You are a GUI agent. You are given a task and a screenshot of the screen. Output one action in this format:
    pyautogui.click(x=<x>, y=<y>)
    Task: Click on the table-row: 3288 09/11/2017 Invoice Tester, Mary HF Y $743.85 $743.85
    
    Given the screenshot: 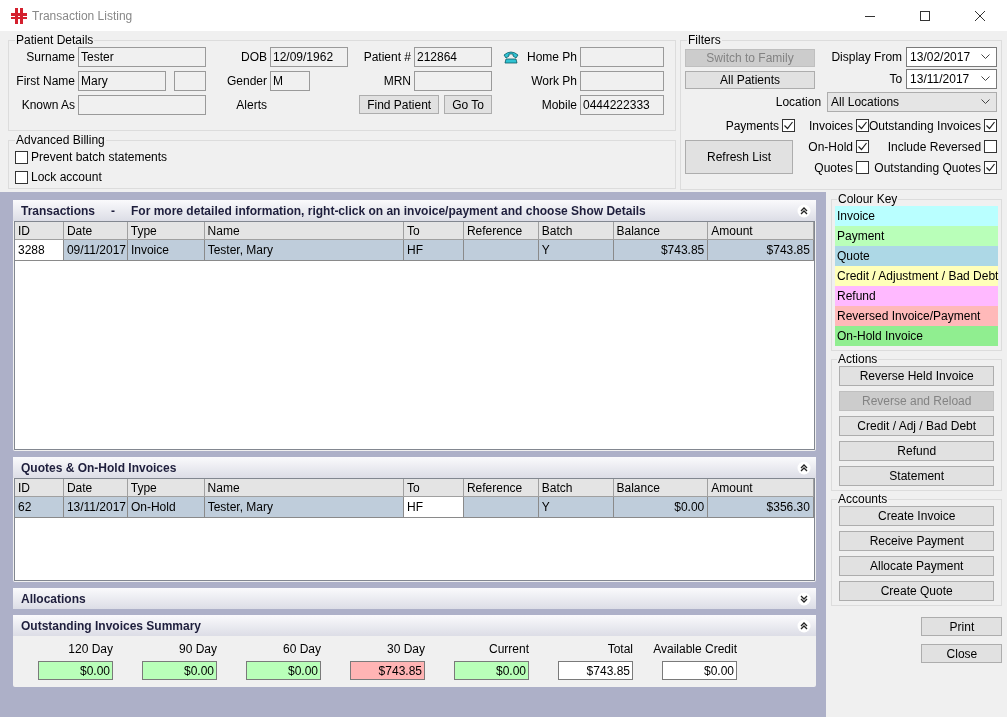 What is the action you would take?
    pyautogui.click(x=414, y=250)
    